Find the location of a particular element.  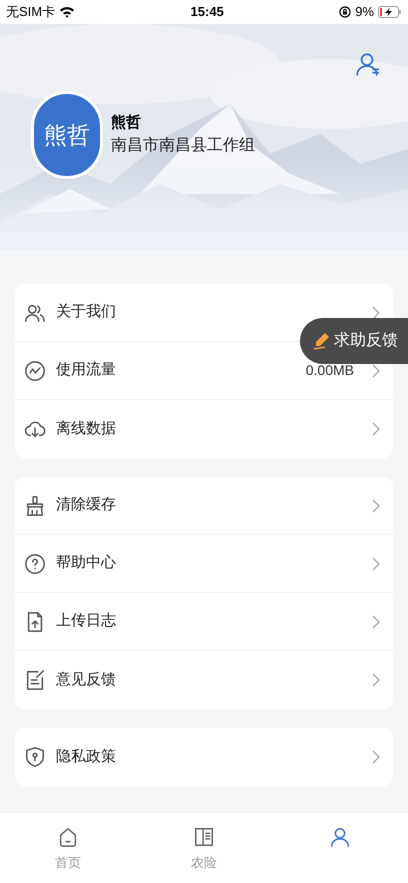

note-edit-icon is located at coordinates (35, 680).